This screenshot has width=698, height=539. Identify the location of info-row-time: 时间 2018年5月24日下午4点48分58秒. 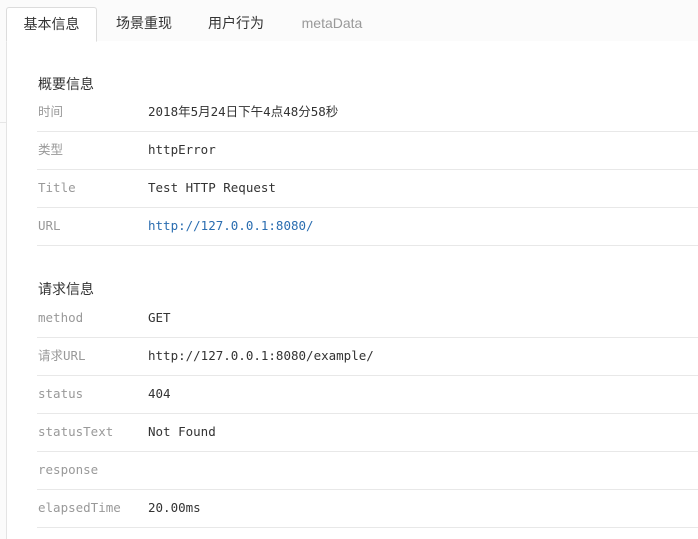
(367, 112).